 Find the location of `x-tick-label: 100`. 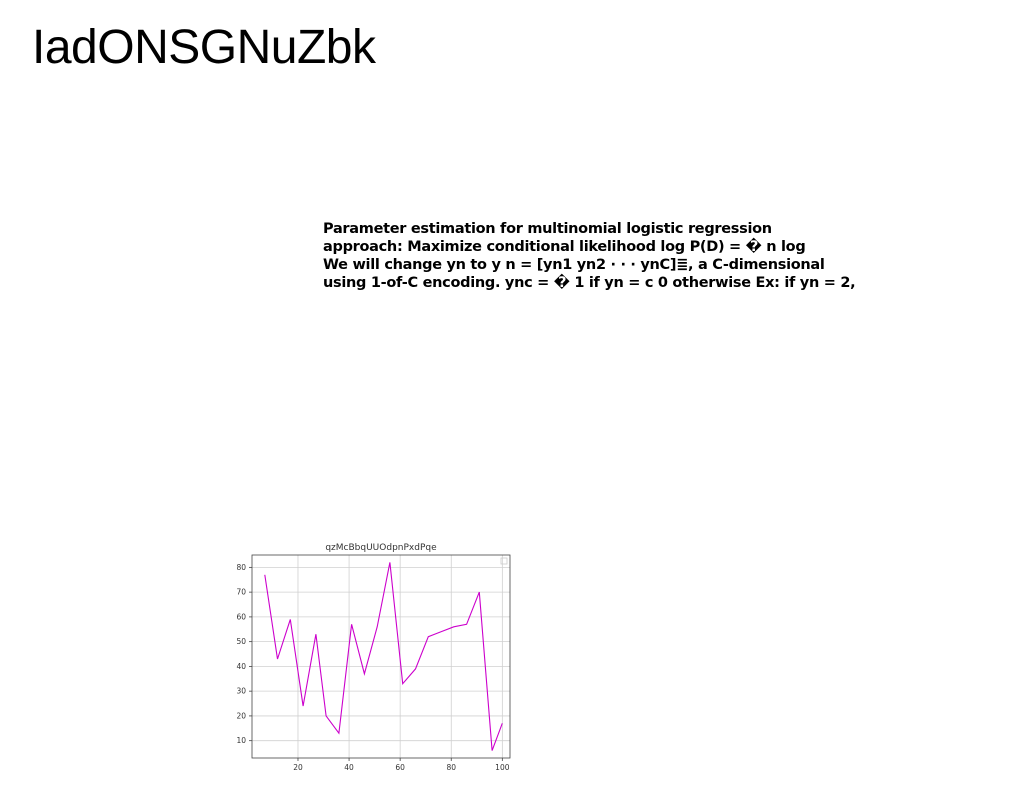

x-tick-label: 100 is located at coordinates (502, 767).